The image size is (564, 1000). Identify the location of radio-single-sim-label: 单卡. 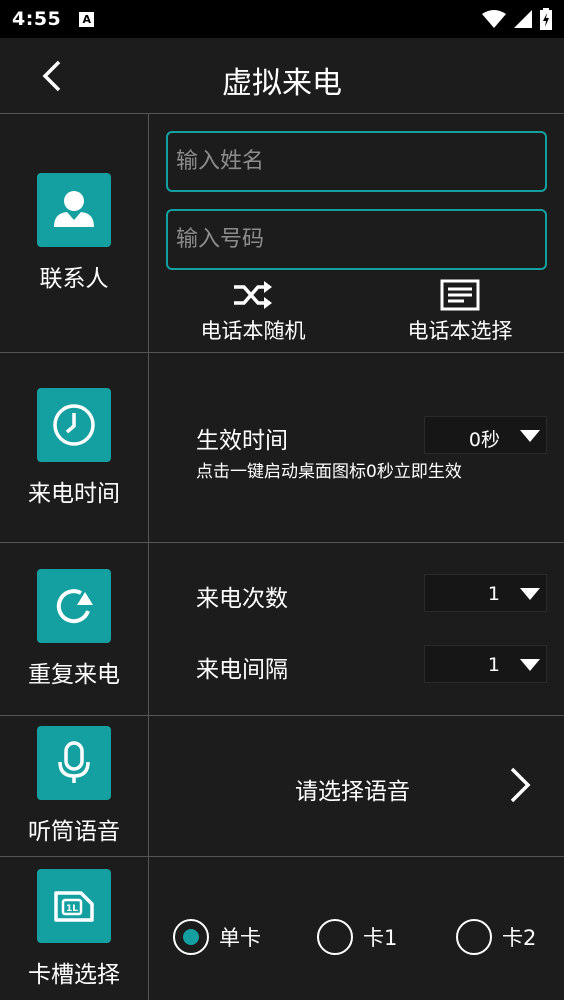
(240, 938).